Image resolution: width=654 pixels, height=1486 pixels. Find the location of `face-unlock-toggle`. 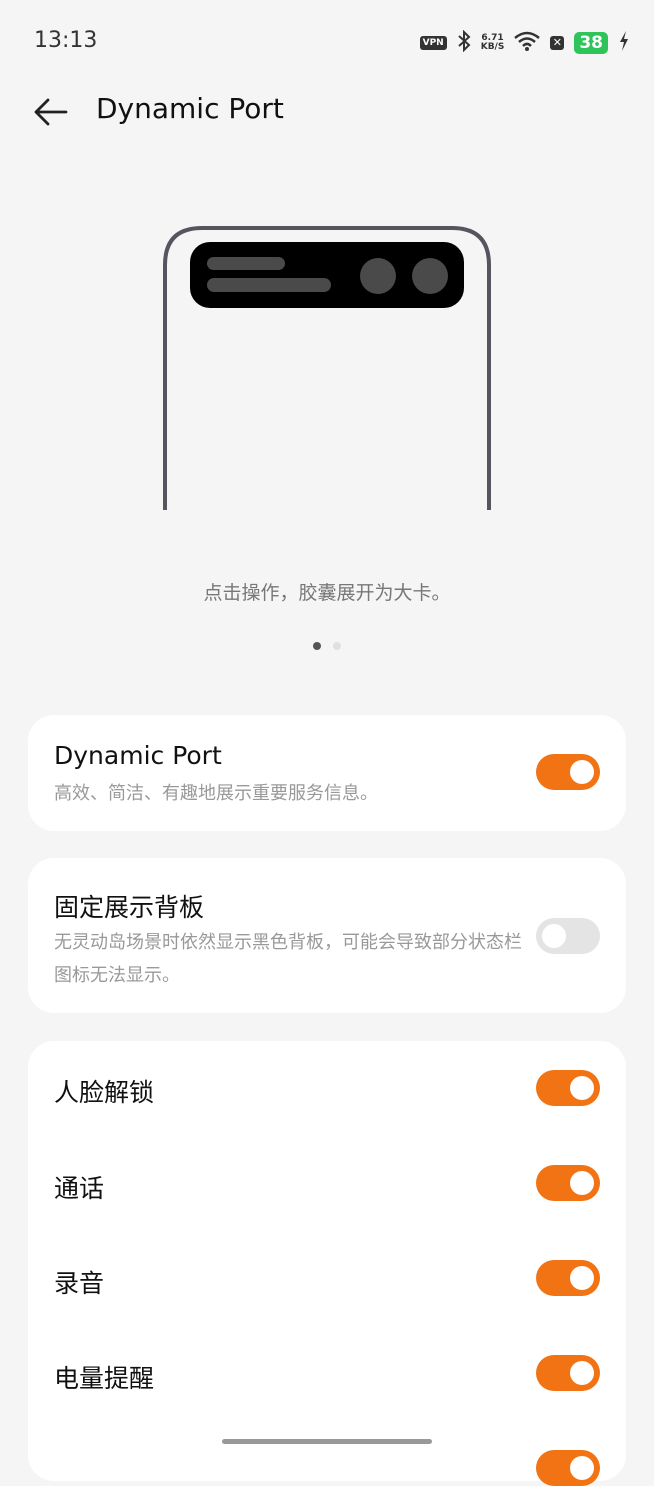

face-unlock-toggle is located at coordinates (568, 1088).